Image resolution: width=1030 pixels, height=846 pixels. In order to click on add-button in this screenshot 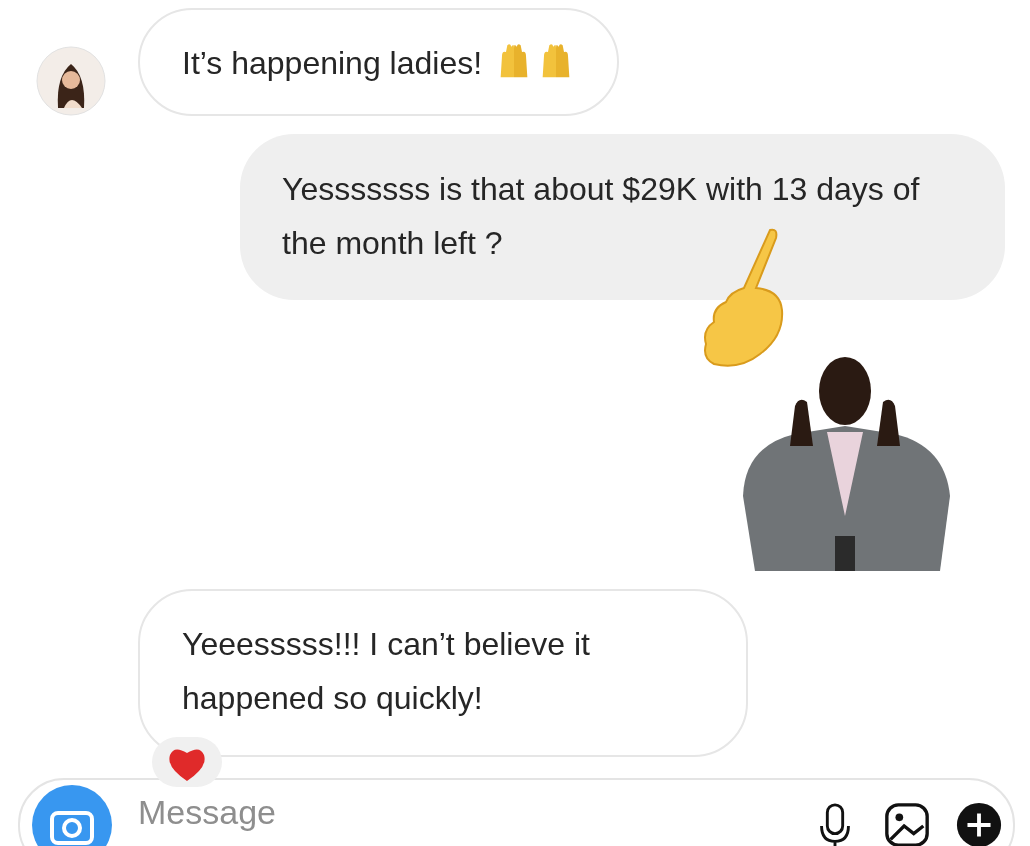, I will do `click(979, 823)`.